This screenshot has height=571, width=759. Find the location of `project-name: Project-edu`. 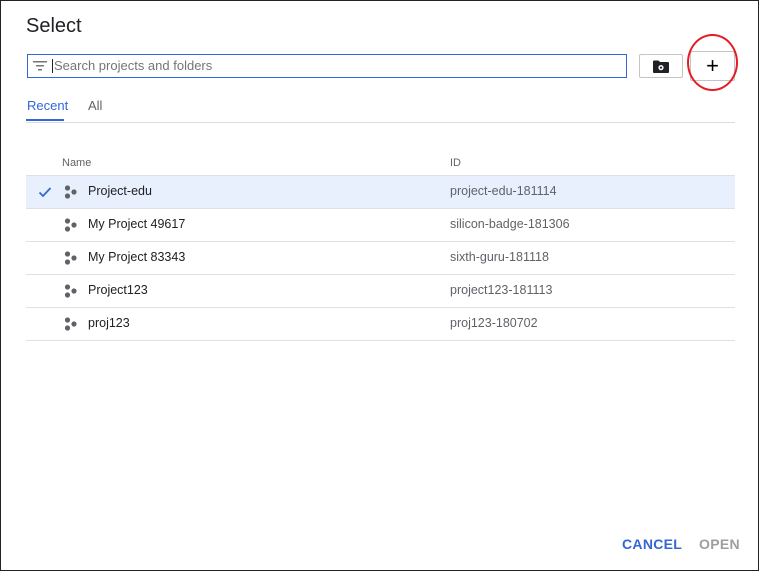

project-name: Project-edu is located at coordinates (120, 191).